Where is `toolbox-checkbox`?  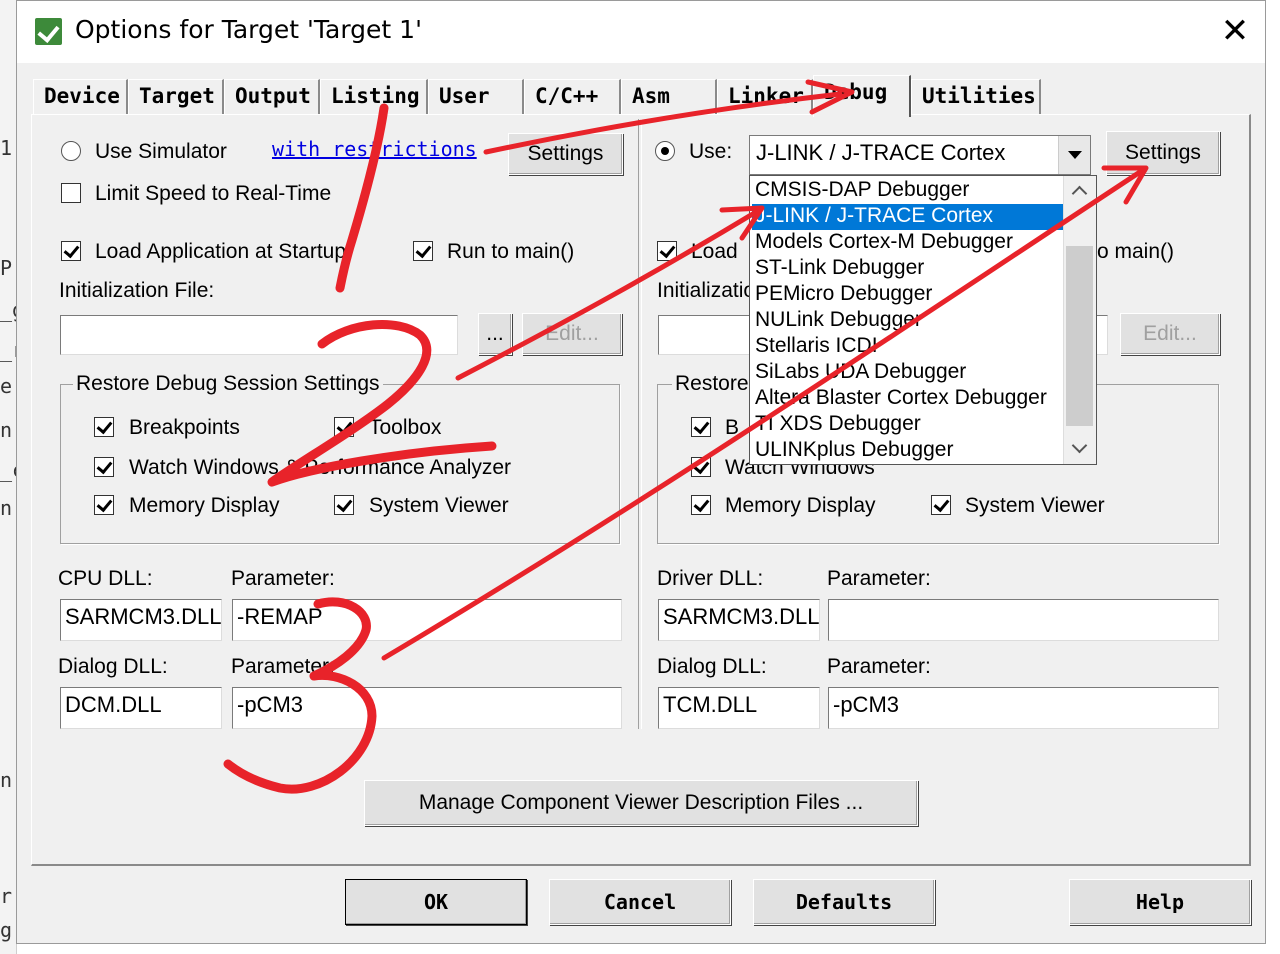 toolbox-checkbox is located at coordinates (344, 427).